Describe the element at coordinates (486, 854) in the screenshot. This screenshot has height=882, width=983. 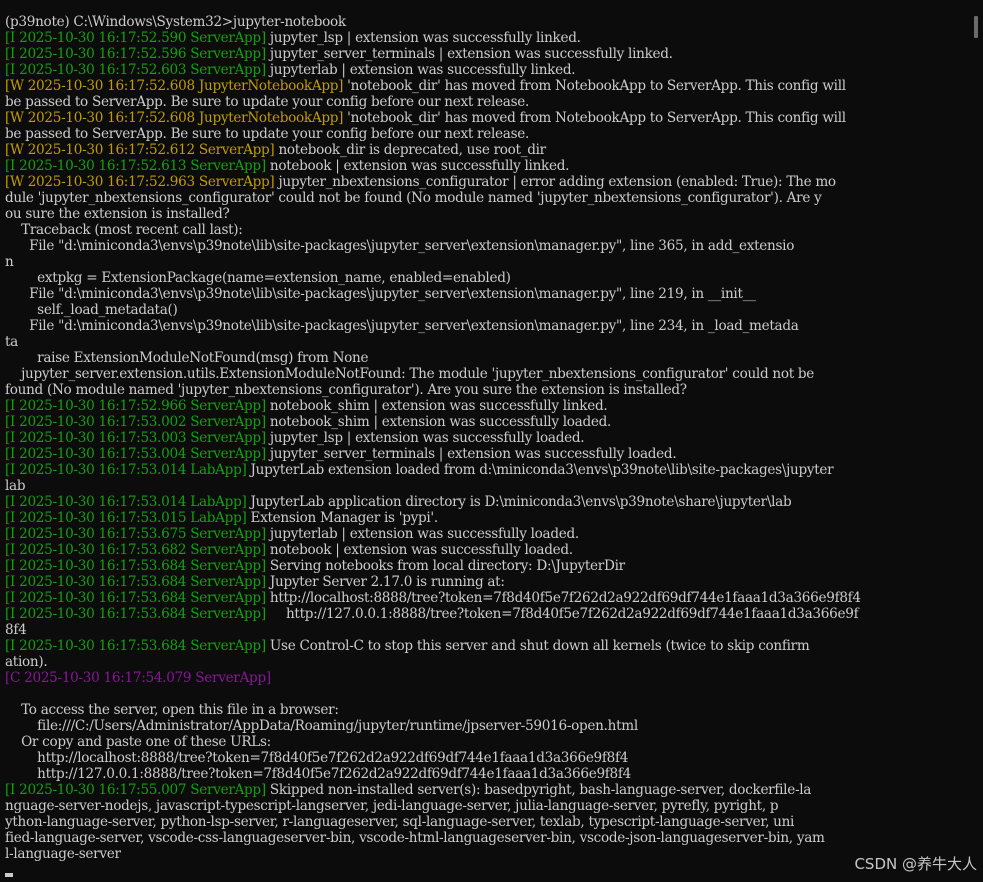
I see `terminal-line: l-language-server` at that location.